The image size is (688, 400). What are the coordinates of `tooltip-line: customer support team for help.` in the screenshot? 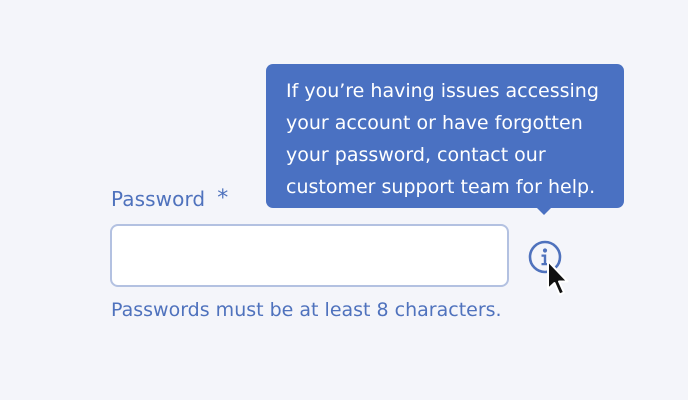 It's located at (441, 187).